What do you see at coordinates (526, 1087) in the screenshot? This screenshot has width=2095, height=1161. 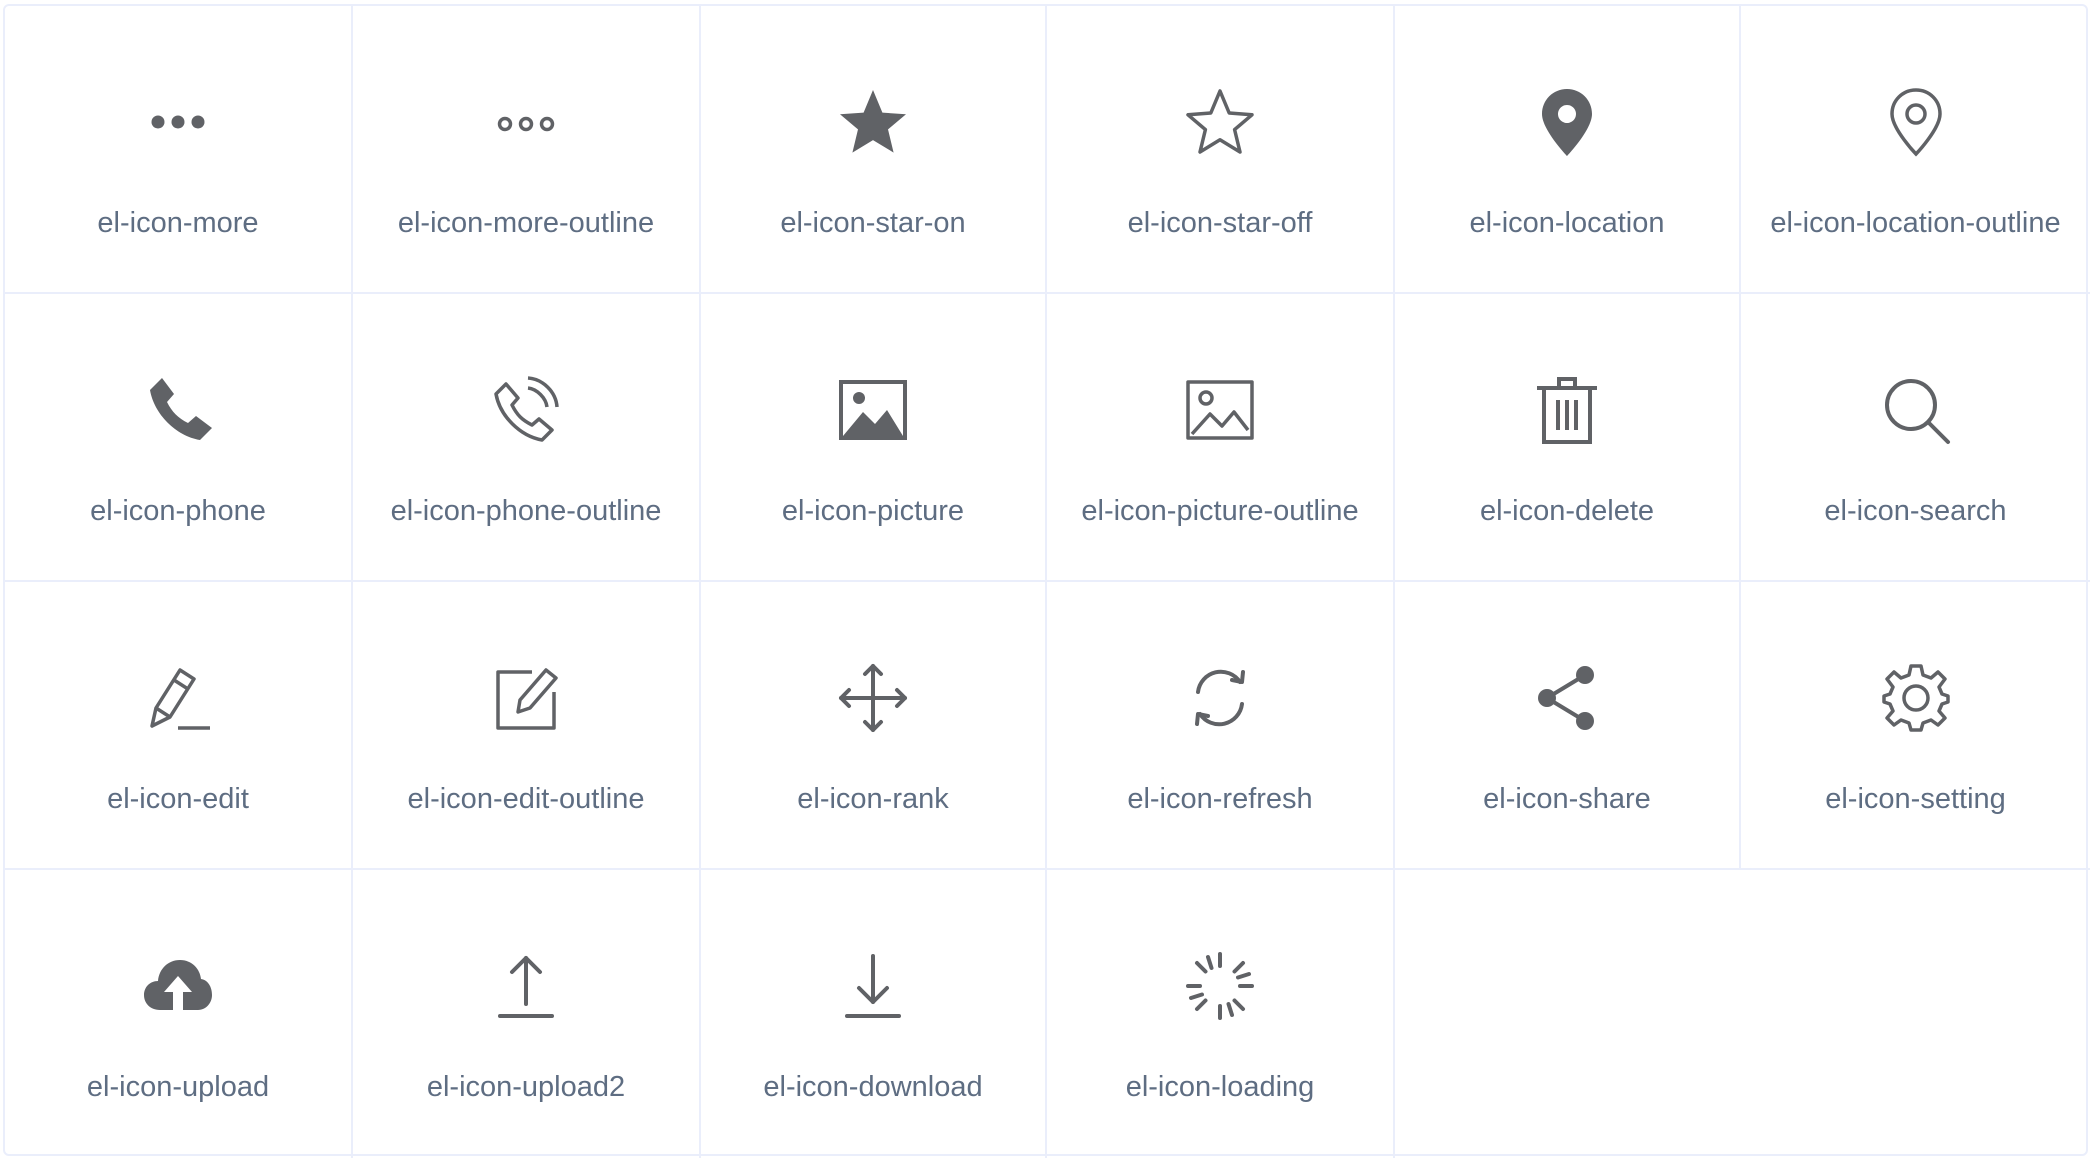 I see `icon-label: el-icon-upload2` at bounding box center [526, 1087].